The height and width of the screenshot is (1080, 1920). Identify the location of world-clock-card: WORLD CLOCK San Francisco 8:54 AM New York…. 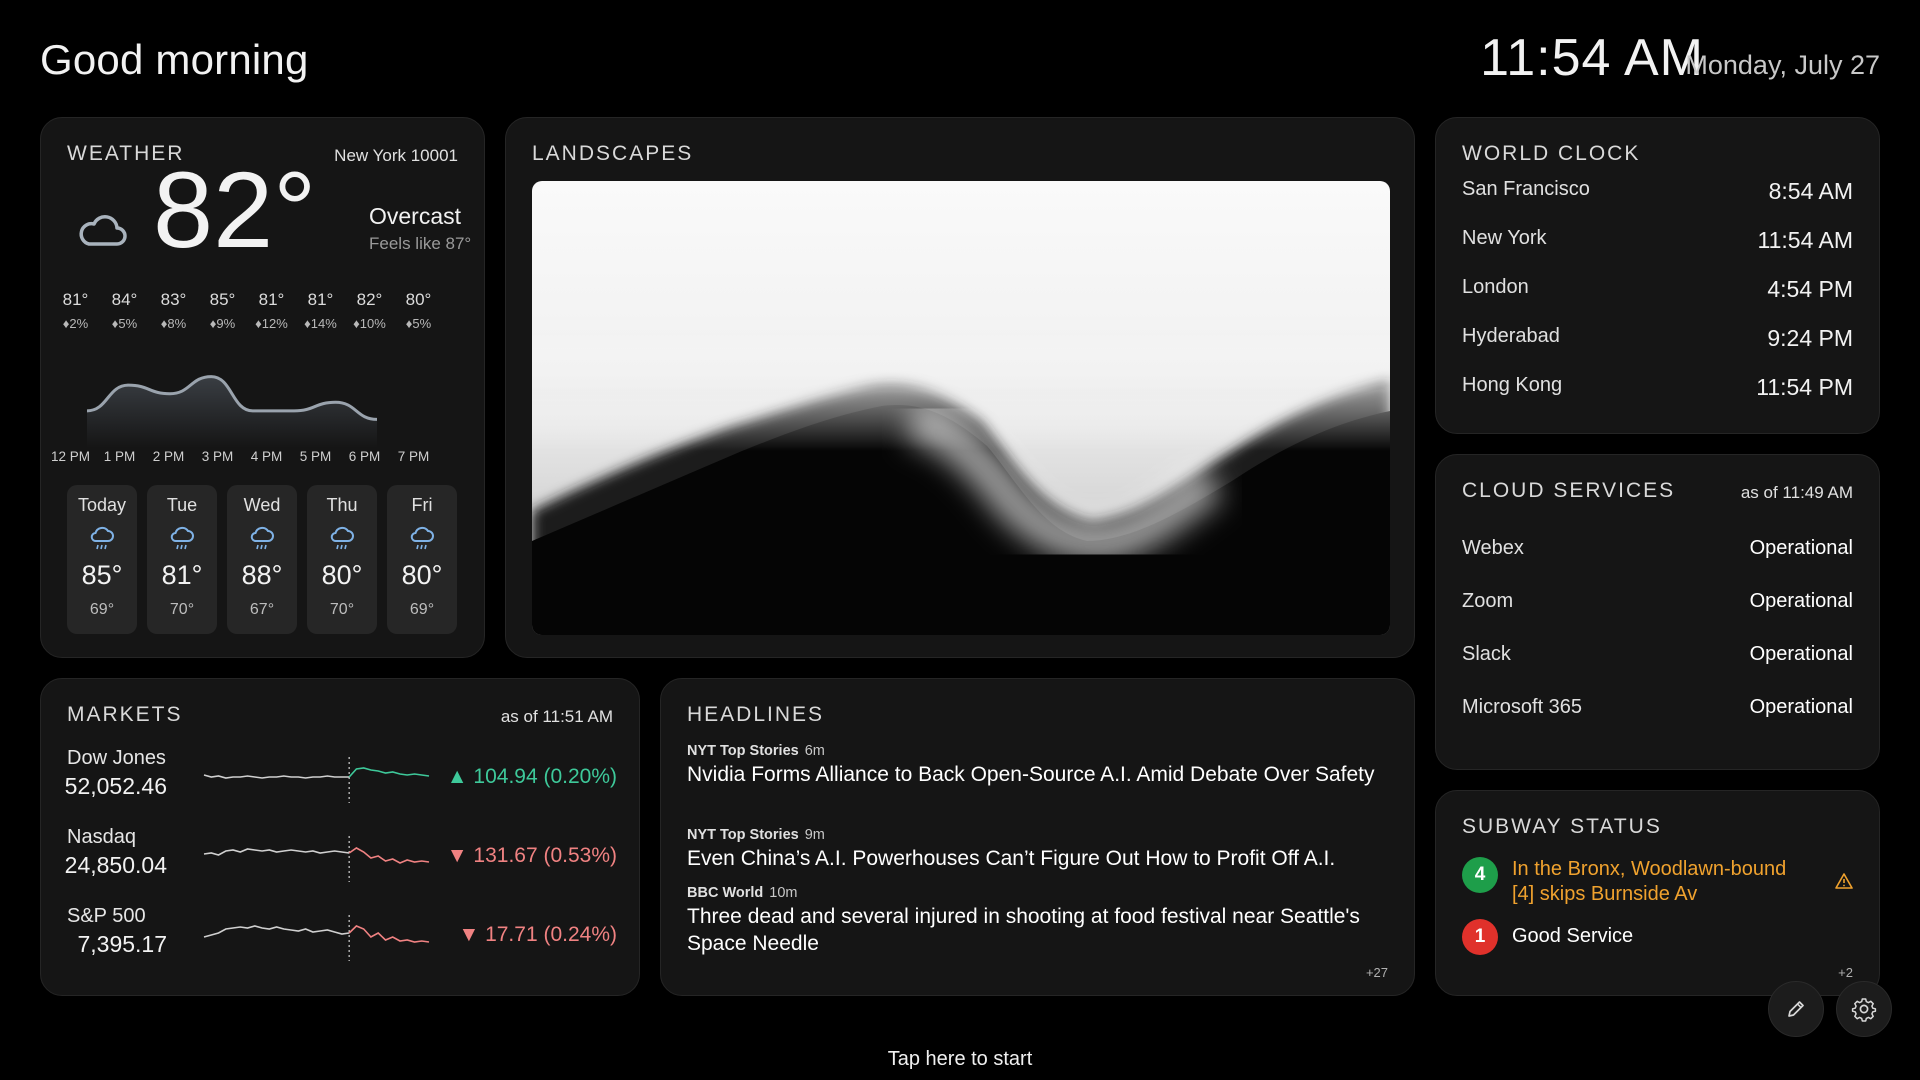
(1657, 275).